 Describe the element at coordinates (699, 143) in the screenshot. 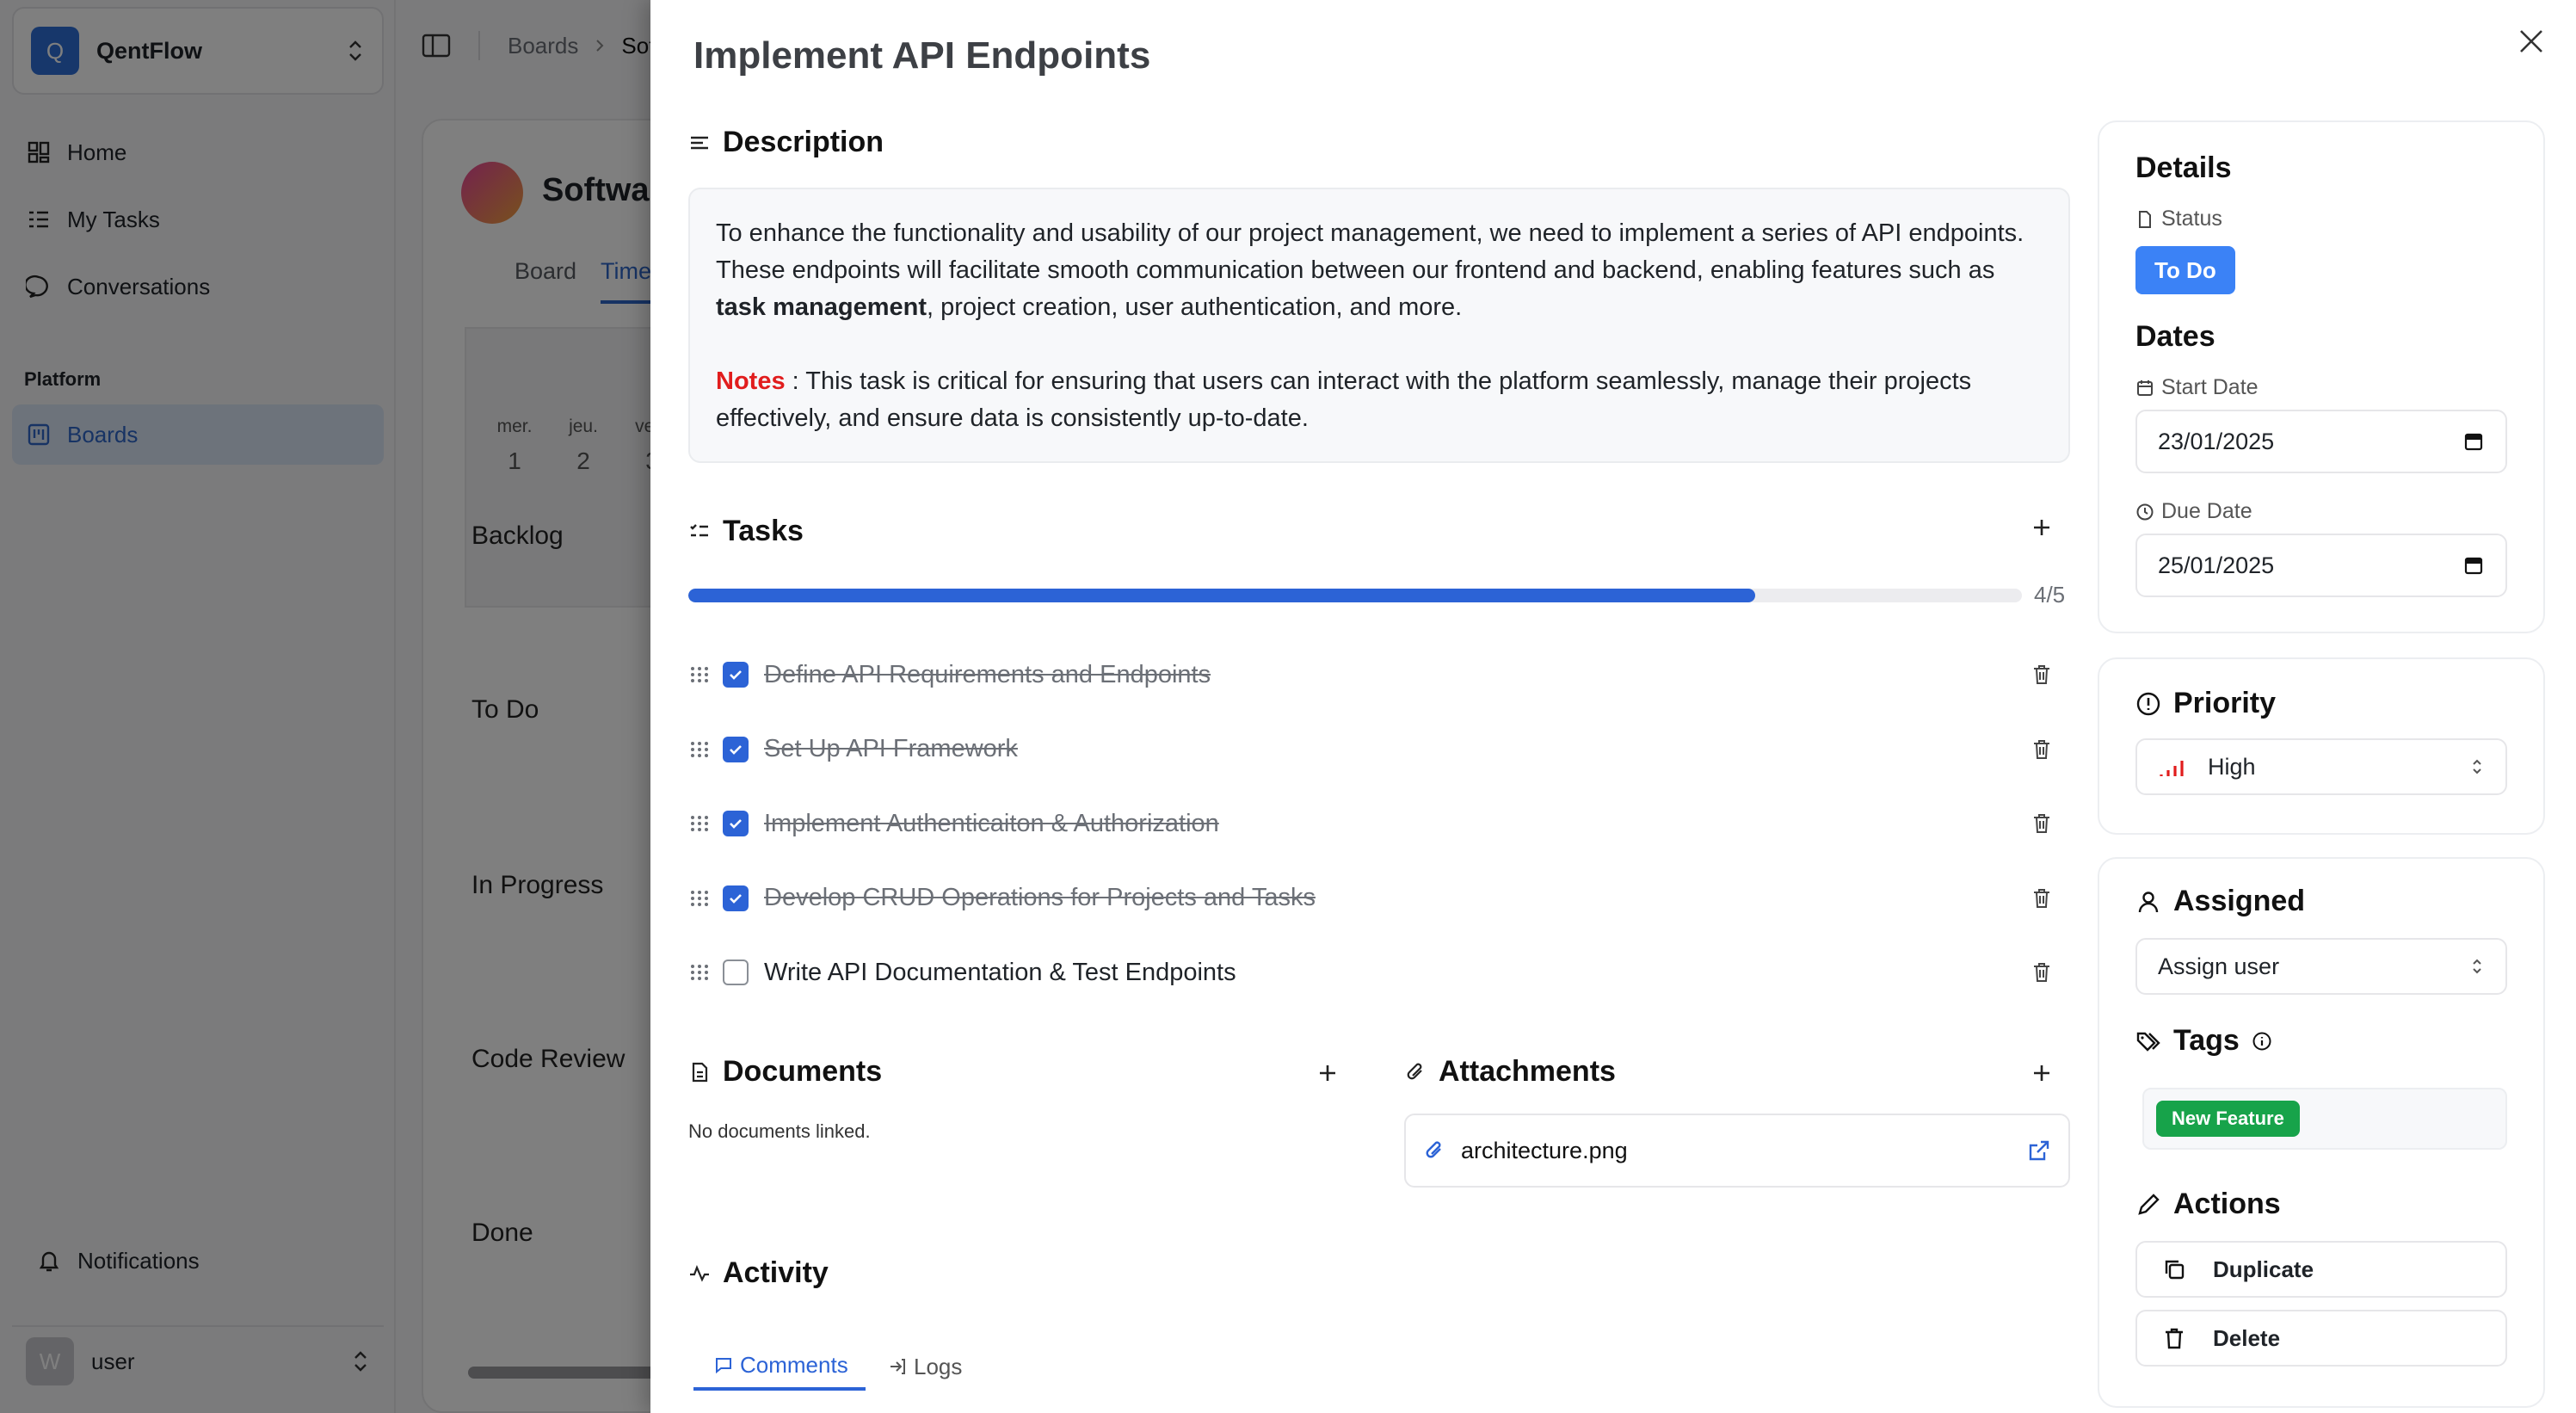

I see `text-align-icon` at that location.